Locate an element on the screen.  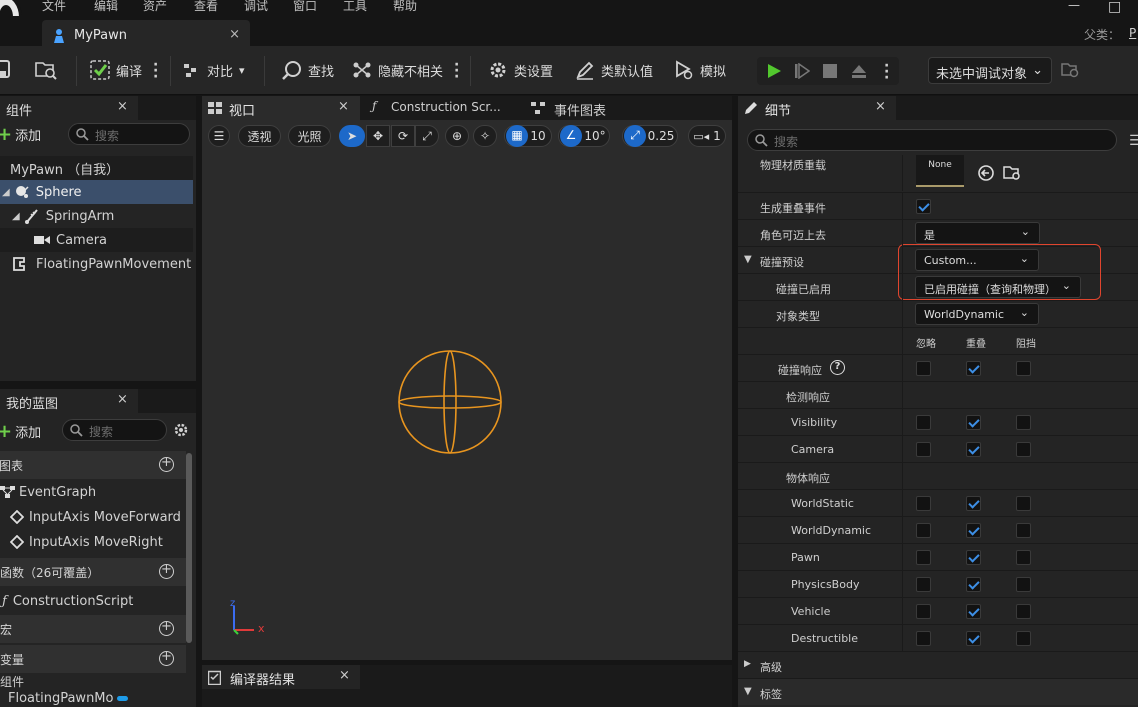
prop-row-tags: ▼ 标签 is located at coordinates (938, 691).